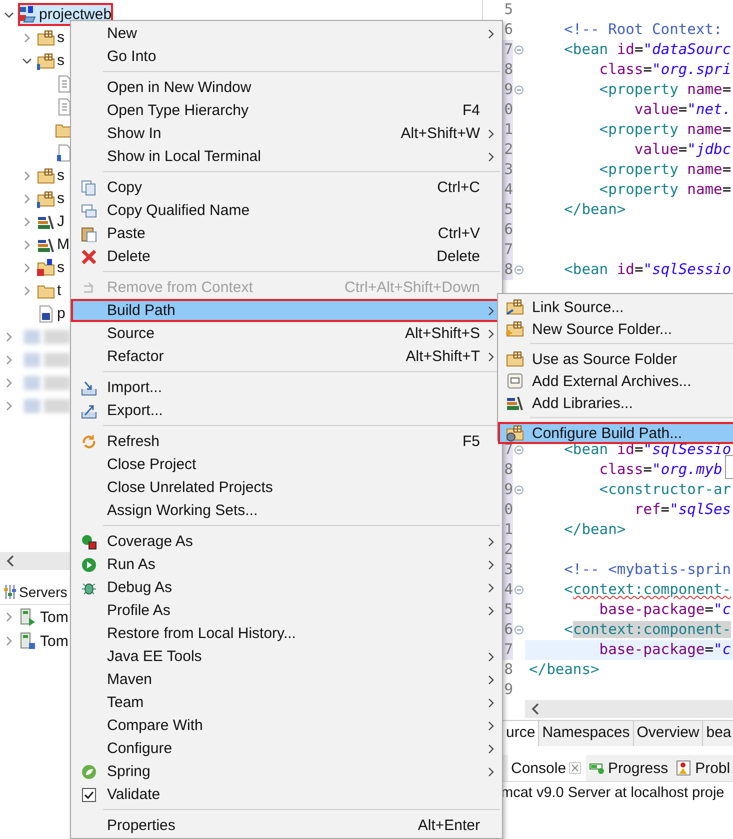  What do you see at coordinates (286, 825) in the screenshot?
I see `menu-item: Properties Alt+Enter` at bounding box center [286, 825].